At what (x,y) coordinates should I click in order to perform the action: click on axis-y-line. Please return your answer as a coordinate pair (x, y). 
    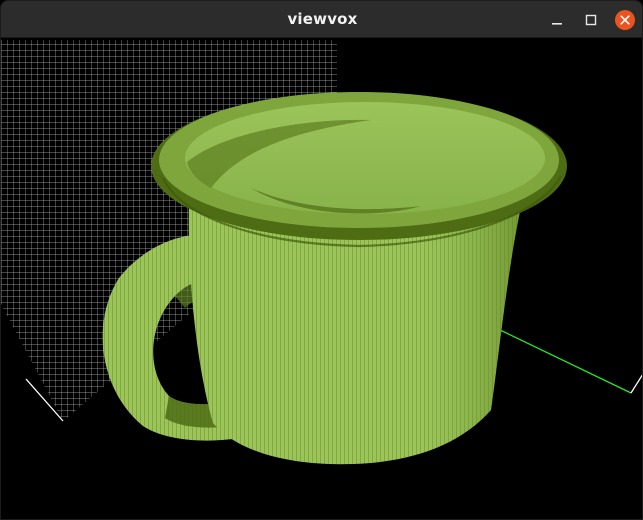
    Looking at the image, I should click on (564, 361).